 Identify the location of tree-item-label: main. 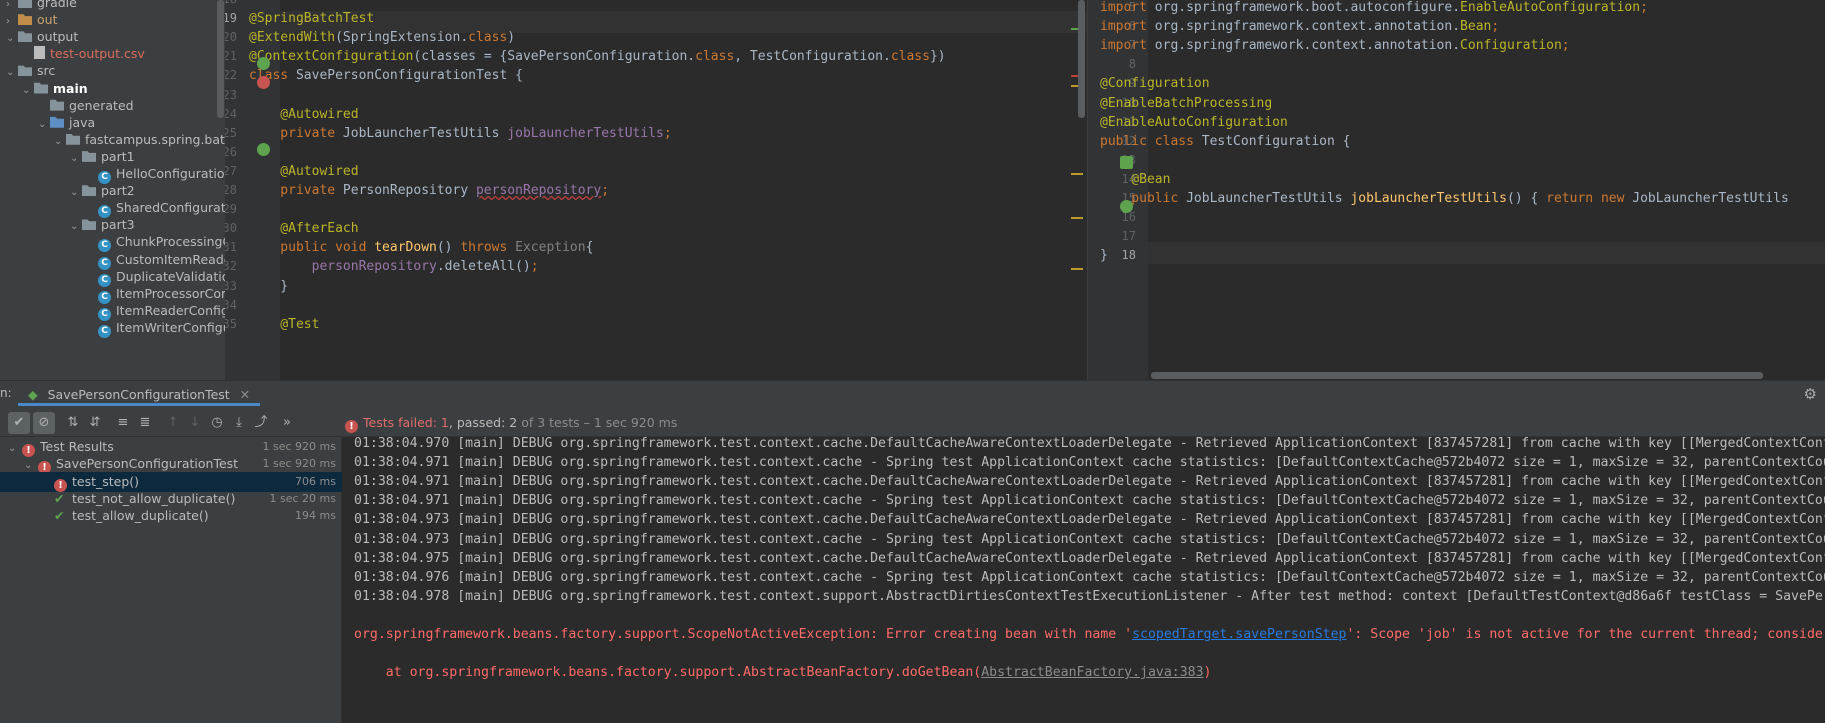
(70, 88).